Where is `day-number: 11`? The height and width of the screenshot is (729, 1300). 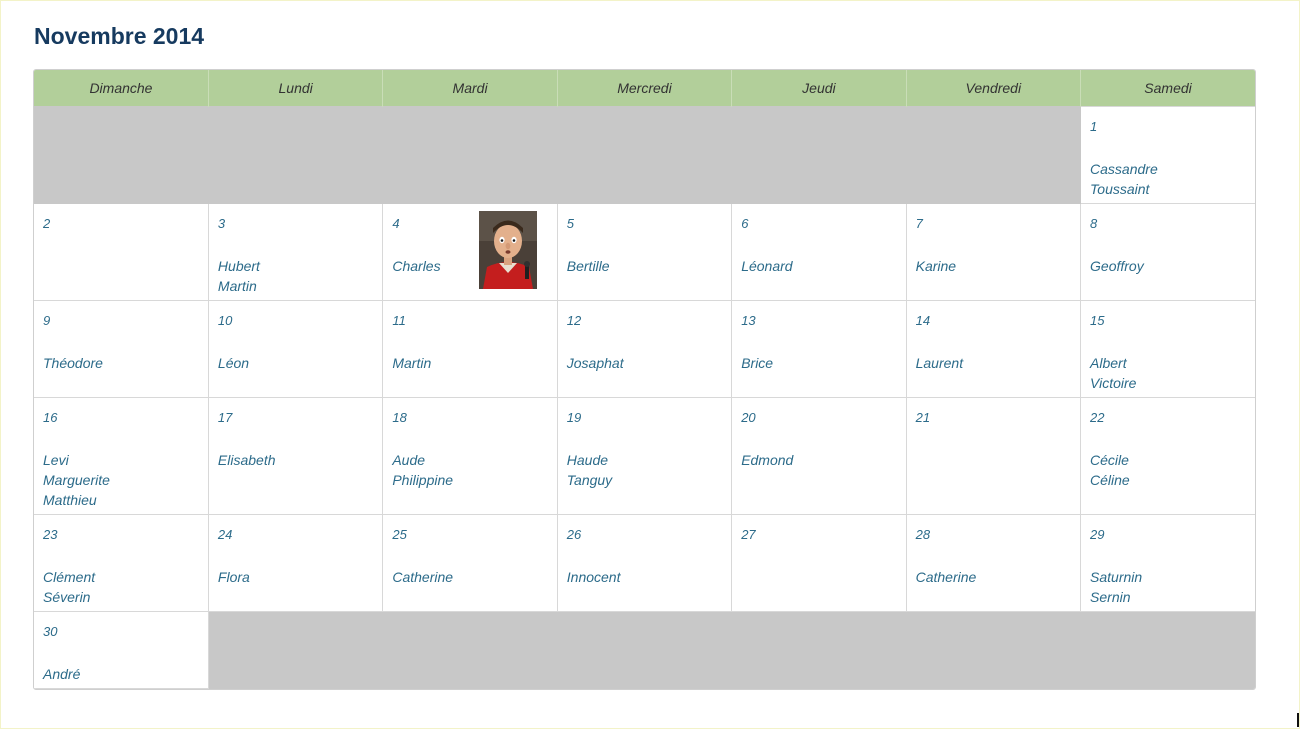 day-number: 11 is located at coordinates (399, 320).